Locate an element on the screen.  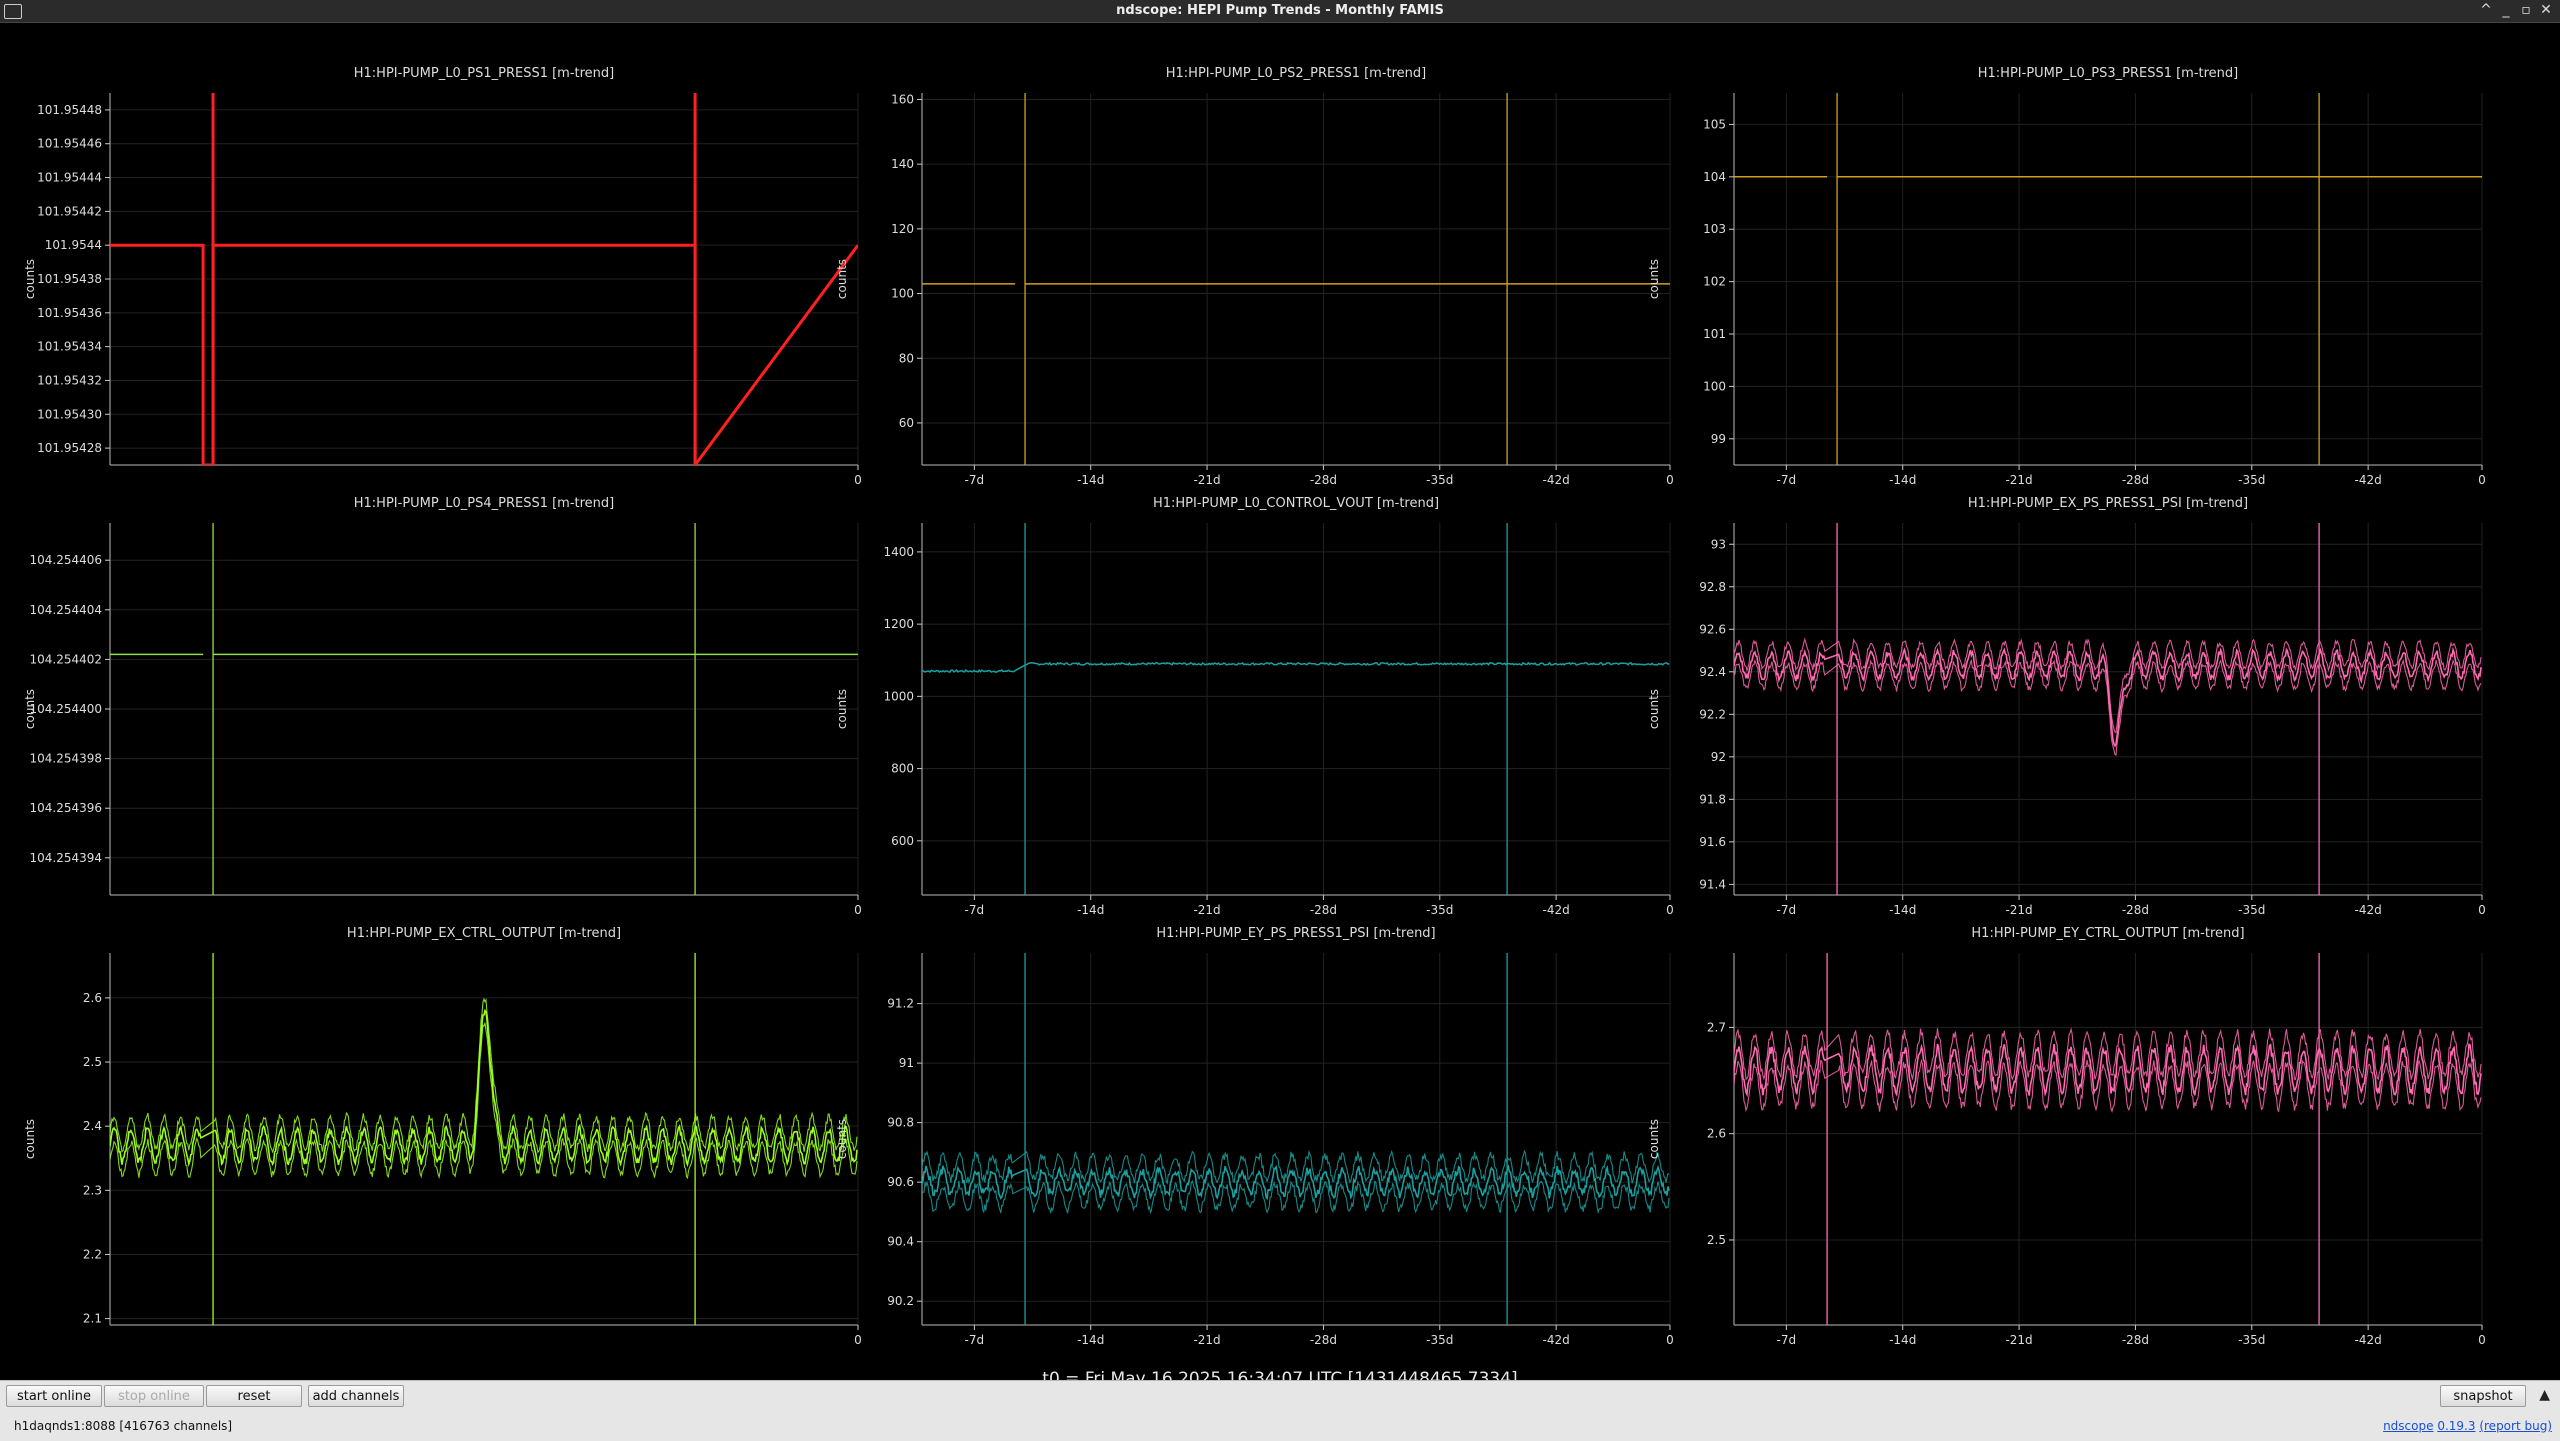
y-tick-label: 92.2 is located at coordinates (1712, 714).